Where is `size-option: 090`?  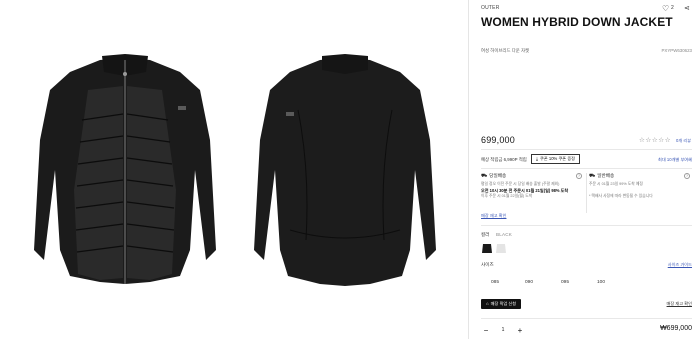
size-option: 090 is located at coordinates (529, 283).